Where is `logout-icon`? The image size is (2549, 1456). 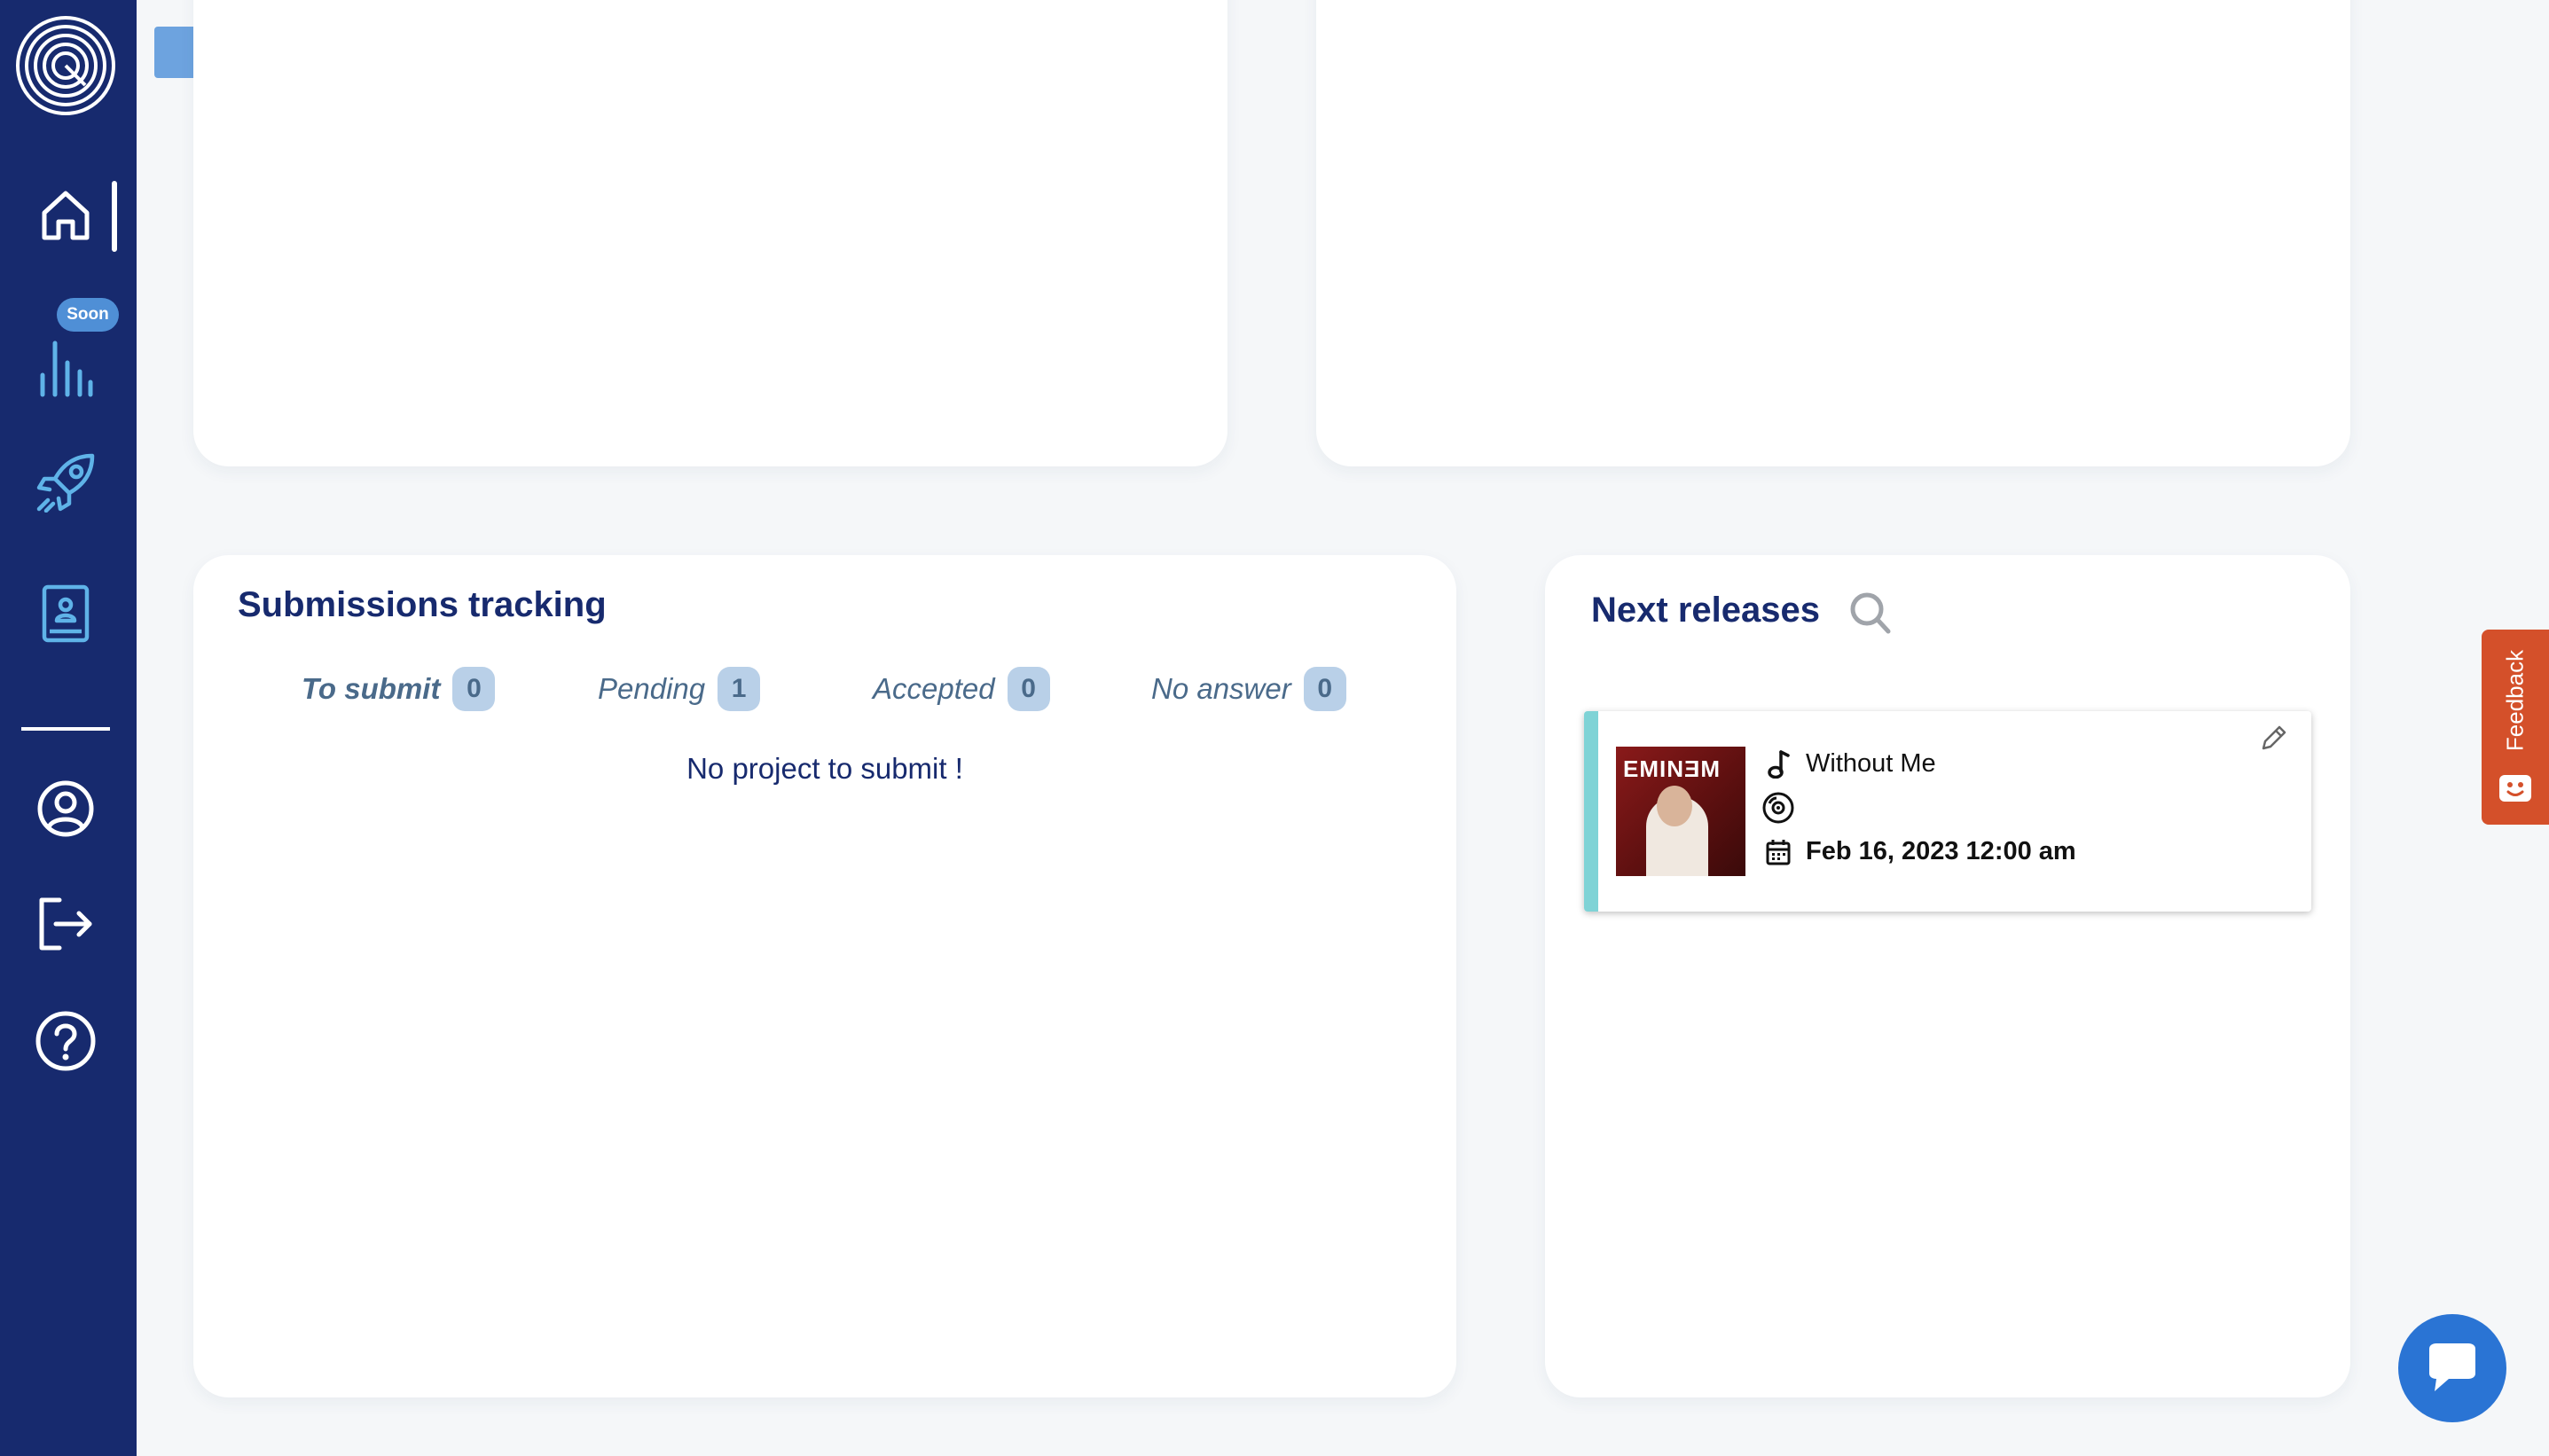
logout-icon is located at coordinates (65, 924).